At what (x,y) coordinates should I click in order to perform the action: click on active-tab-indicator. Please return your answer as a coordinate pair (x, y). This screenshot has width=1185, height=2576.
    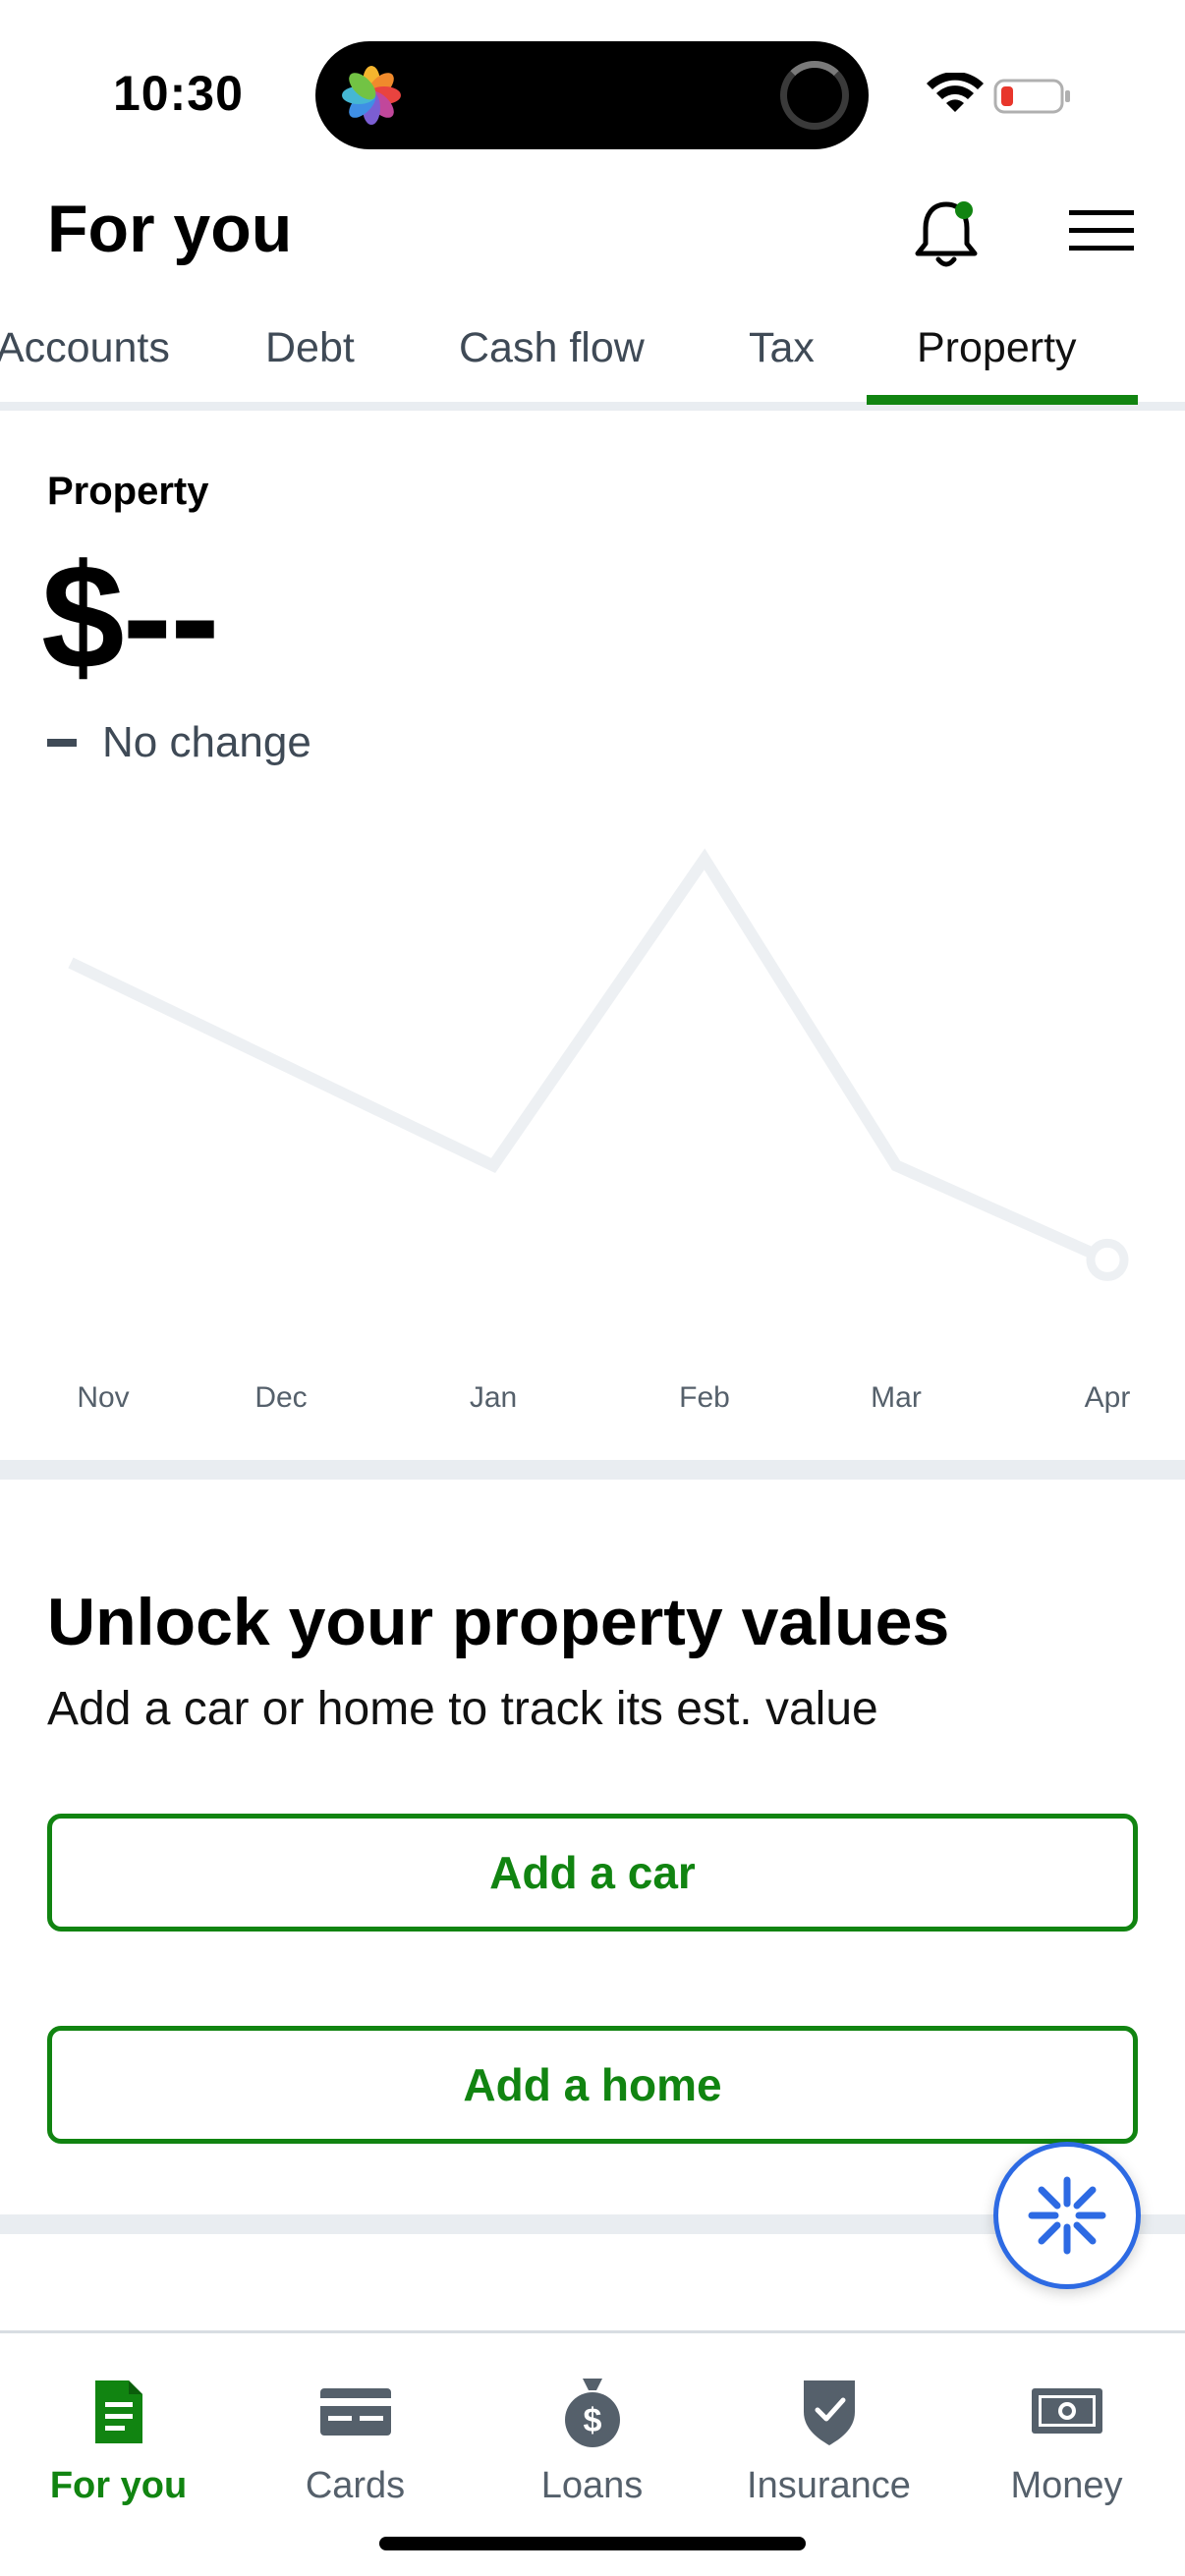
    Looking at the image, I should click on (1003, 400).